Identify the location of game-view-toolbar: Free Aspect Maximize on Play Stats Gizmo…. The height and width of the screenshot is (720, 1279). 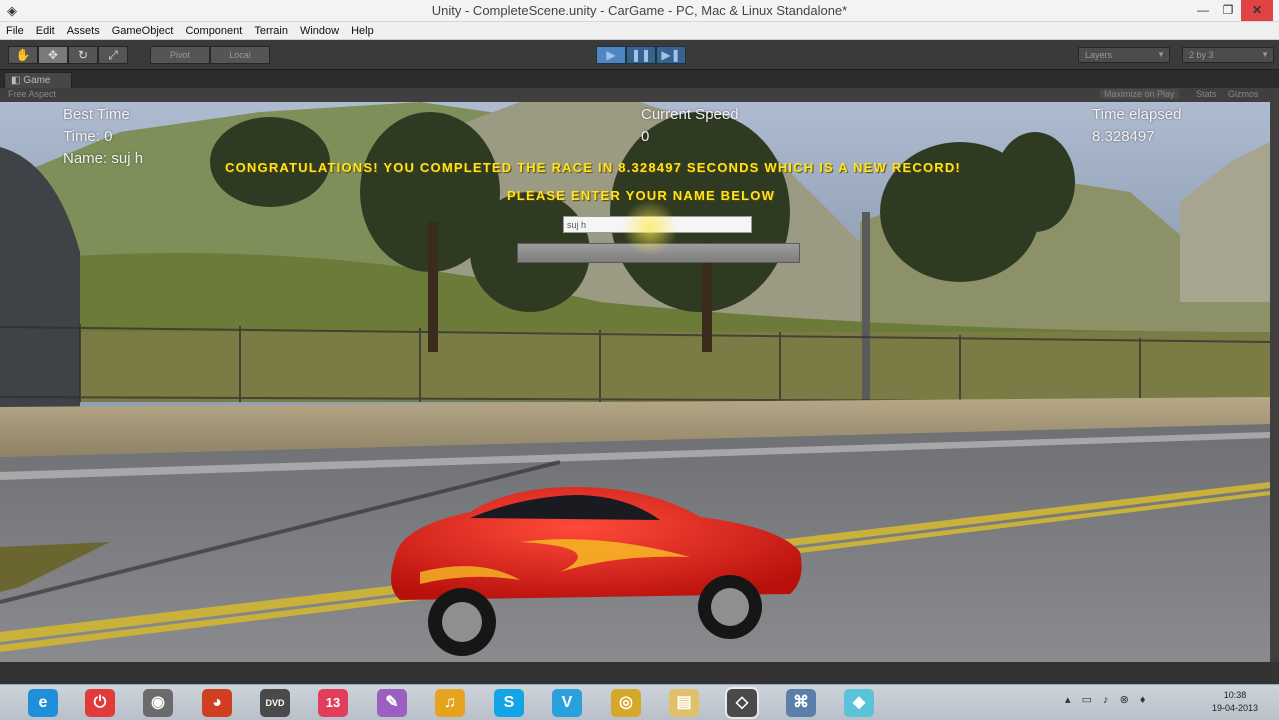
(639, 95).